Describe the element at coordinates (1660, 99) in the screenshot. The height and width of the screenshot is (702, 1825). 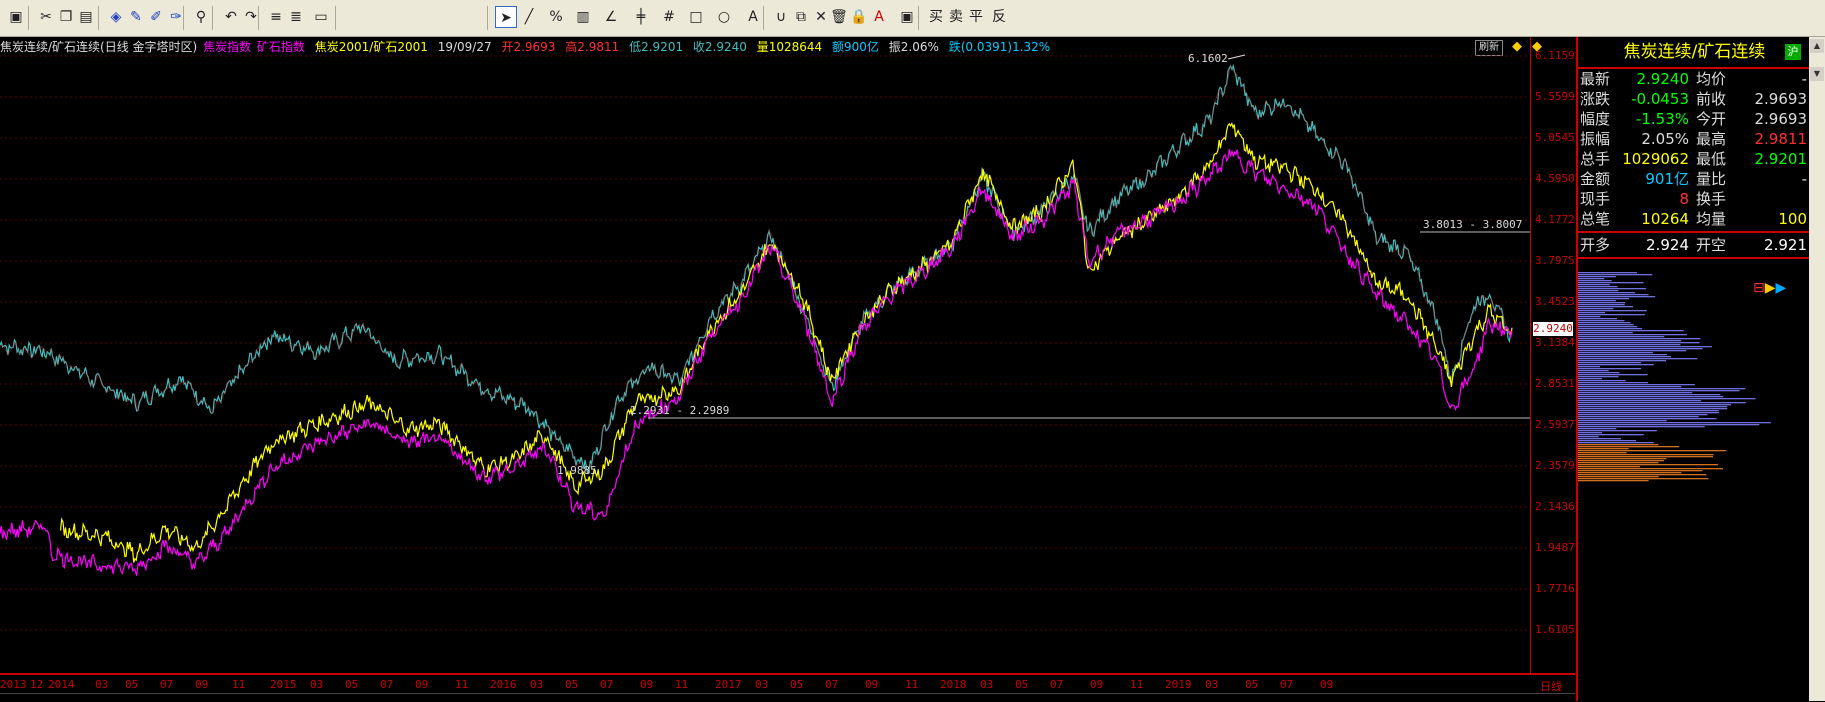
I see `quote-value: -0.0453` at that location.